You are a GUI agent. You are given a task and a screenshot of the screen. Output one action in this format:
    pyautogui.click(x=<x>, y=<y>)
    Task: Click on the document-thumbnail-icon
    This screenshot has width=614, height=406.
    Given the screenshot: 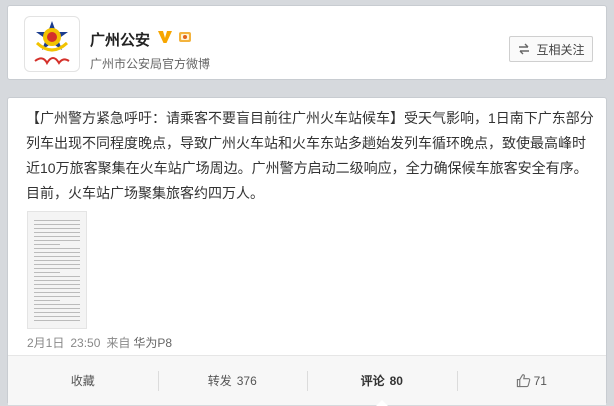 What is the action you would take?
    pyautogui.click(x=57, y=270)
    